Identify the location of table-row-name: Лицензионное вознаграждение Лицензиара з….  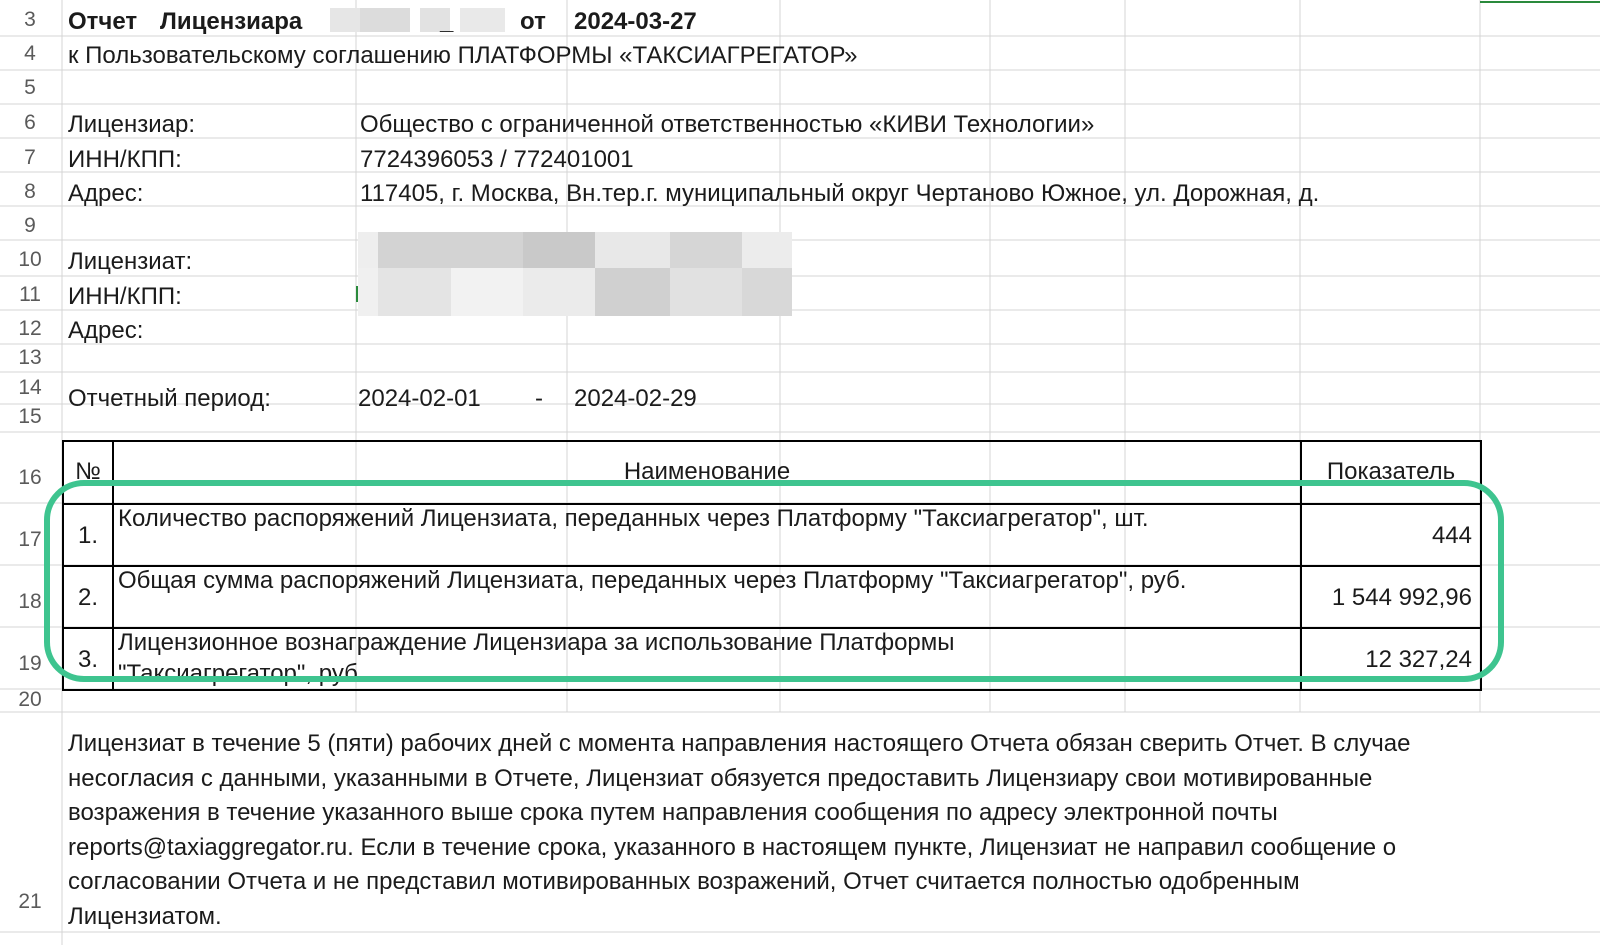
(536, 658).